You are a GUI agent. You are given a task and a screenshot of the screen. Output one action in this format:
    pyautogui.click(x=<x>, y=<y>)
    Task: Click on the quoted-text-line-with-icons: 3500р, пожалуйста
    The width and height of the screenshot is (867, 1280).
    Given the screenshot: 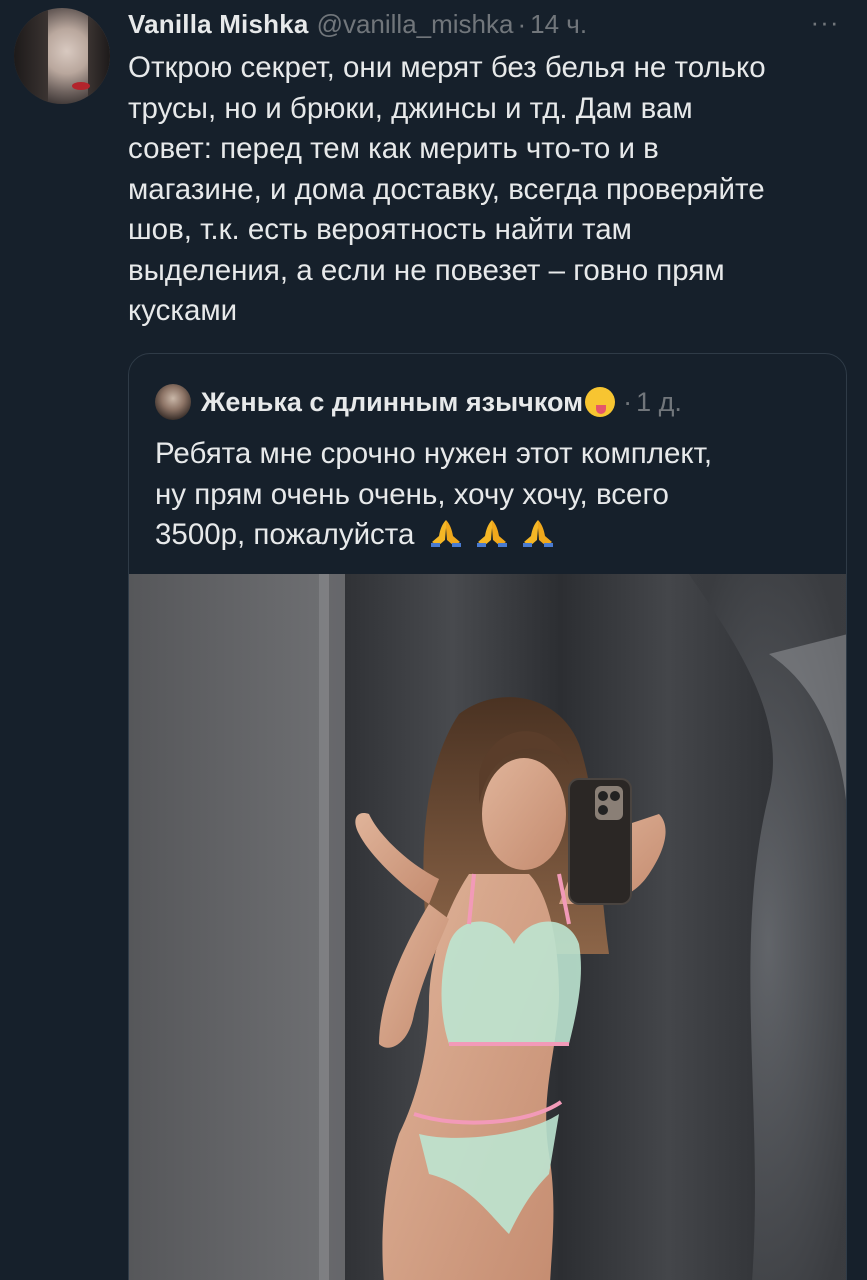 What is the action you would take?
    pyautogui.click(x=495, y=535)
    